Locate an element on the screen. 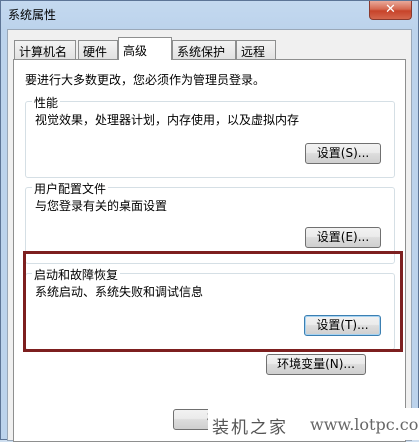 This screenshot has width=419, height=442. watermark: 装机之家 www.lotpc.com is located at coordinates (313, 424).